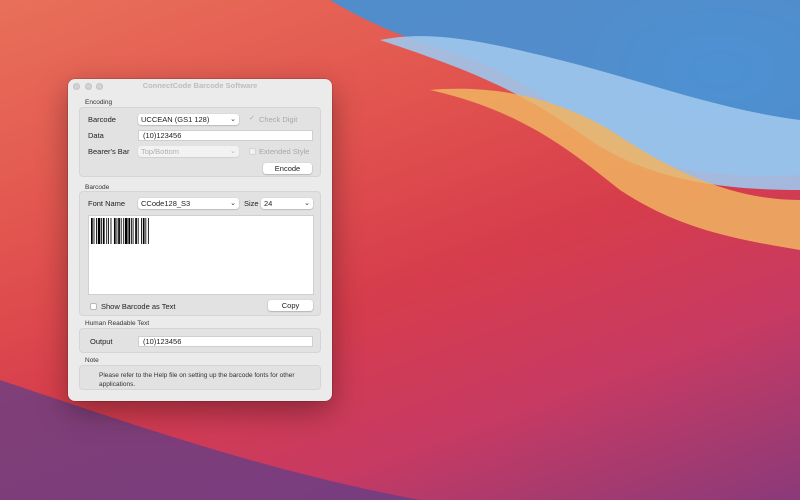 The image size is (800, 500). Describe the element at coordinates (160, 151) in the screenshot. I see `bearers-bar-value: Top/Bottom` at that location.